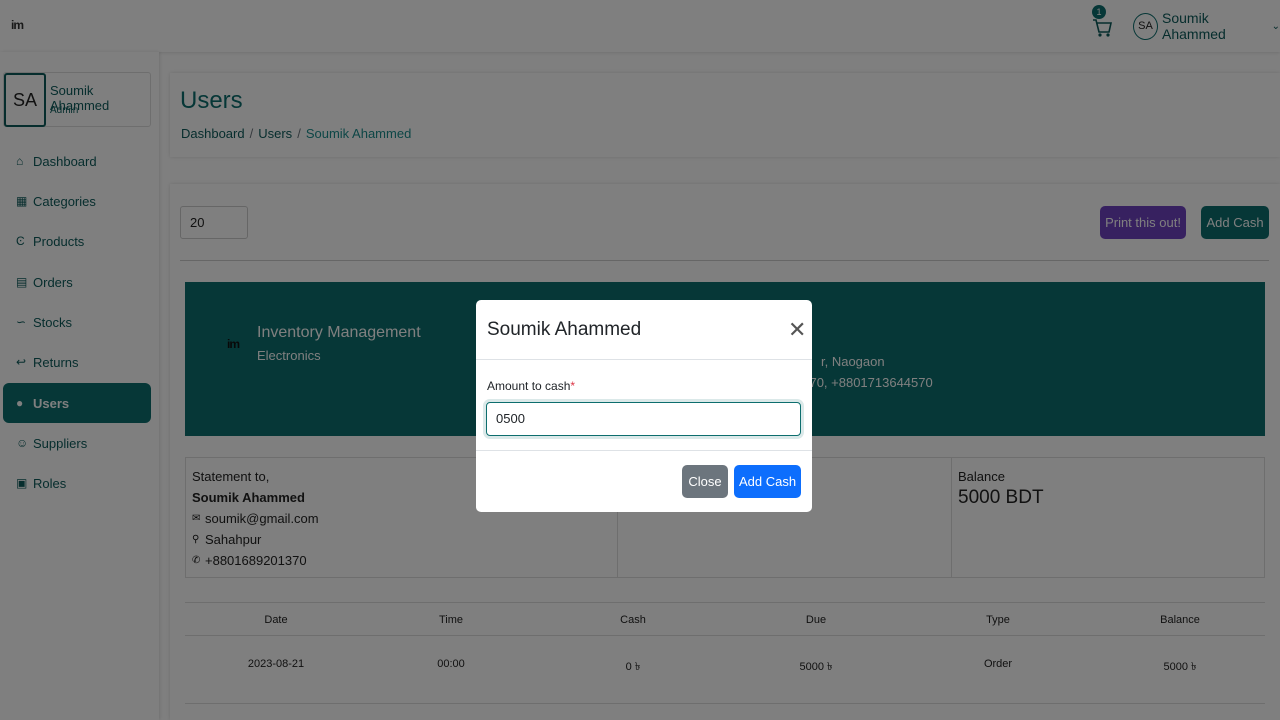  I want to click on close-button: Close, so click(705, 481).